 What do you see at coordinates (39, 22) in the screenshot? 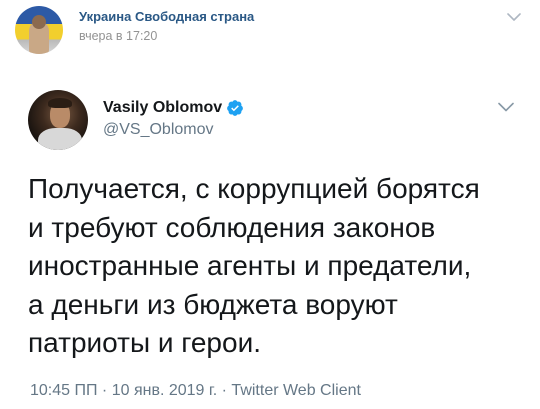
I see `avatar-figure-head` at bounding box center [39, 22].